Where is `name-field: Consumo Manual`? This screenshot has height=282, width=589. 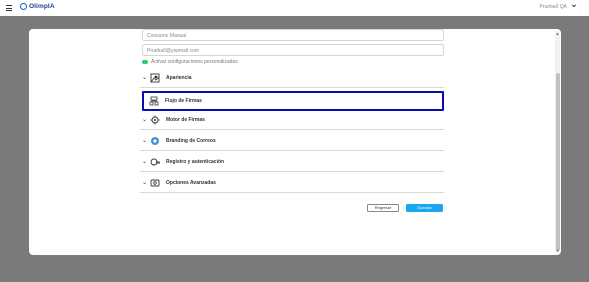 name-field: Consumo Manual is located at coordinates (293, 35).